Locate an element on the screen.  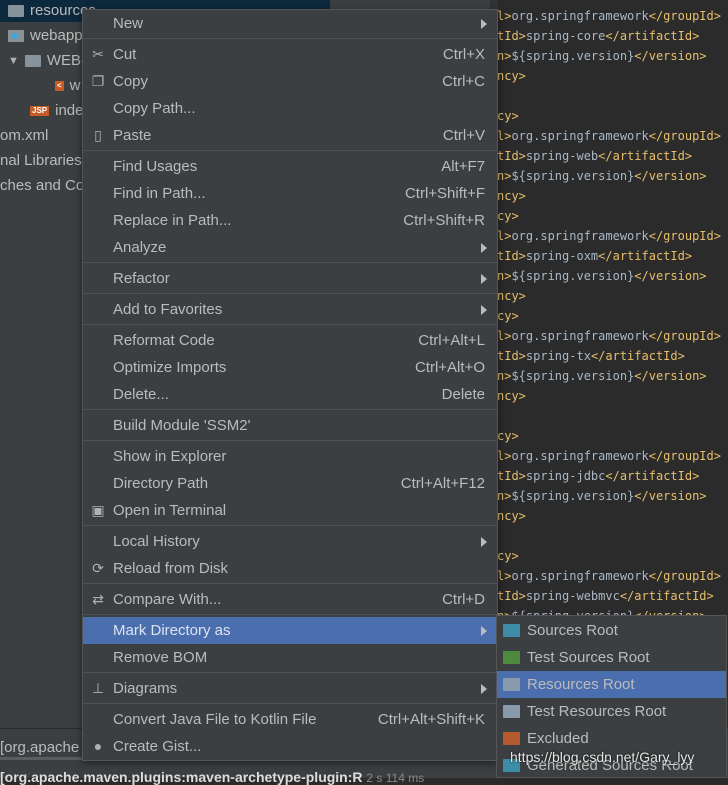
menu-item-diagrams: ⊥ Diagrams is located at coordinates (290, 688).